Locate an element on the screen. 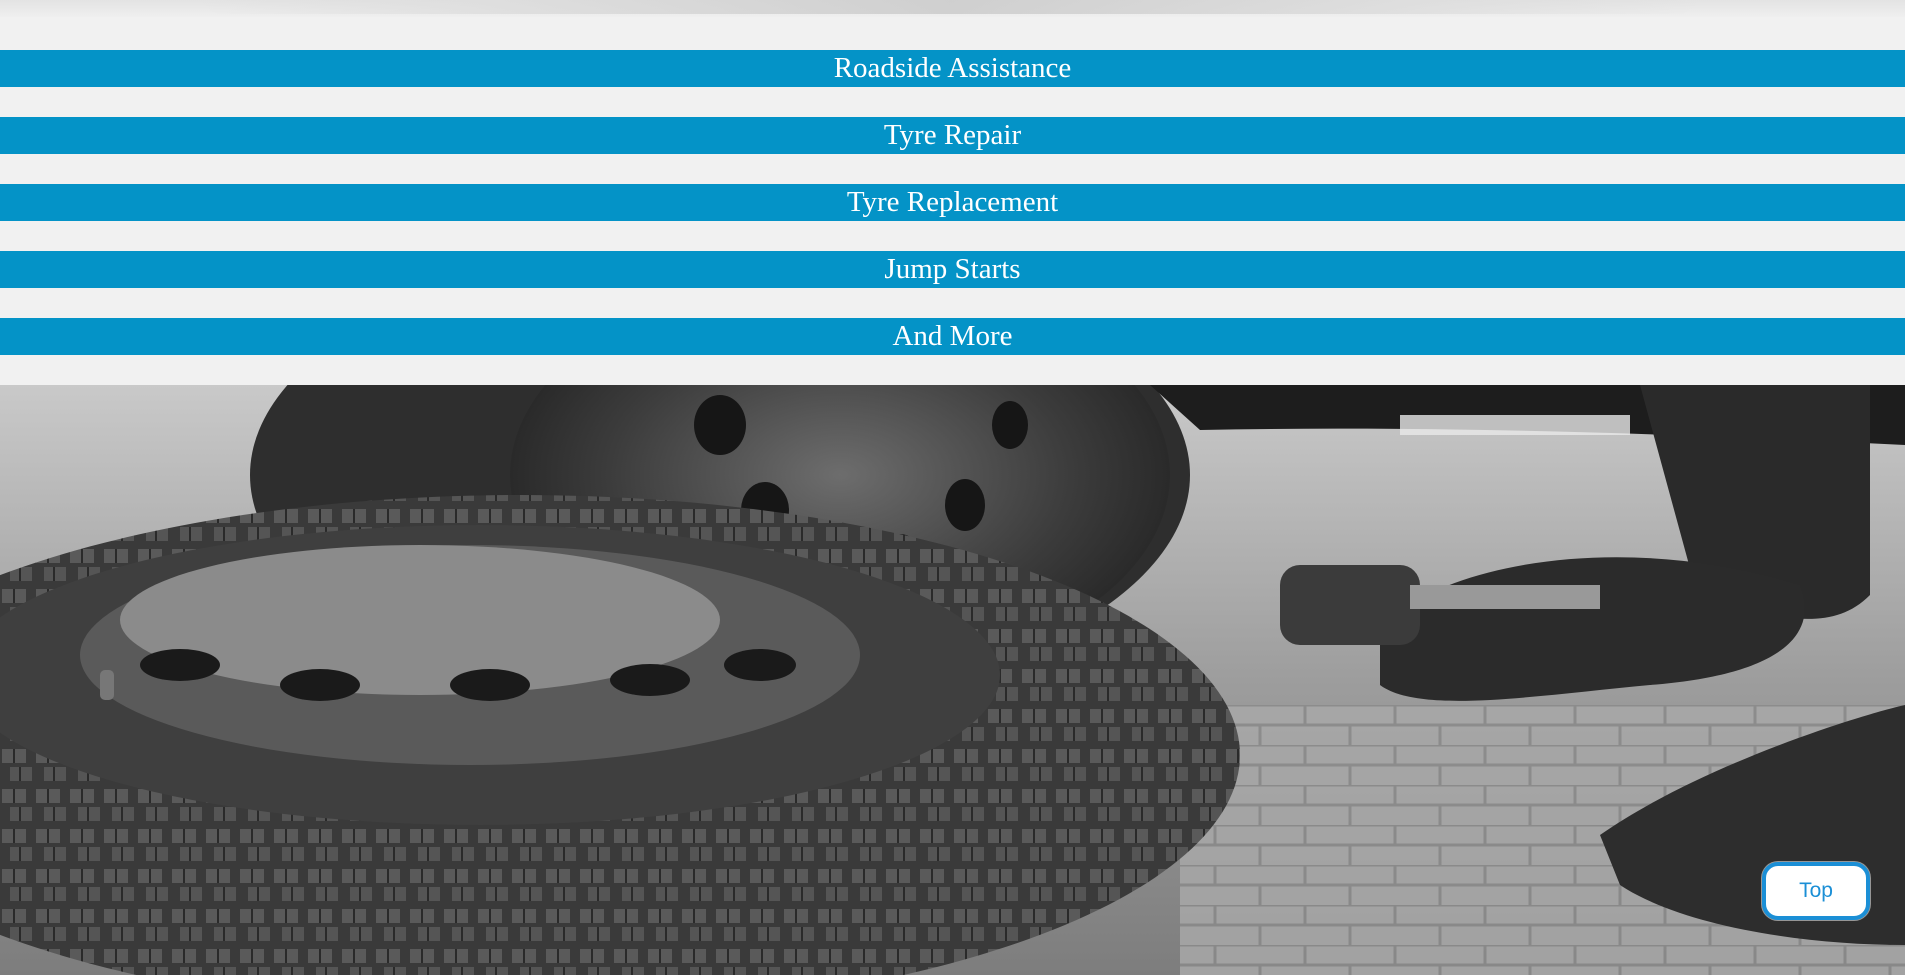 This screenshot has height=975, width=1905. service-label: Jump Starts is located at coordinates (952, 269).